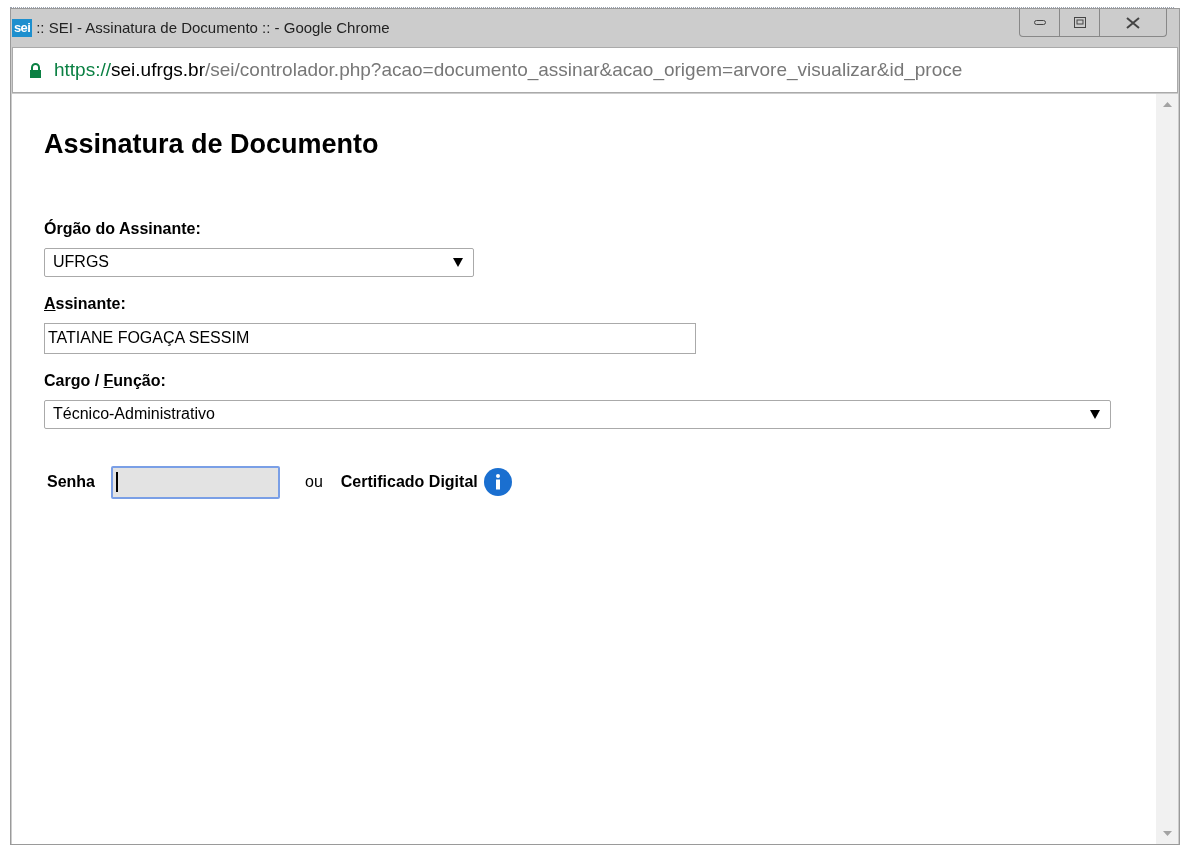 This screenshot has height=845, width=1184. I want to click on url-text: https://sei.ufrgs.br/sei/controlador.php?acao=documento_assinar&acao_origem=arvore_visualizar&id_proce, so click(508, 70).